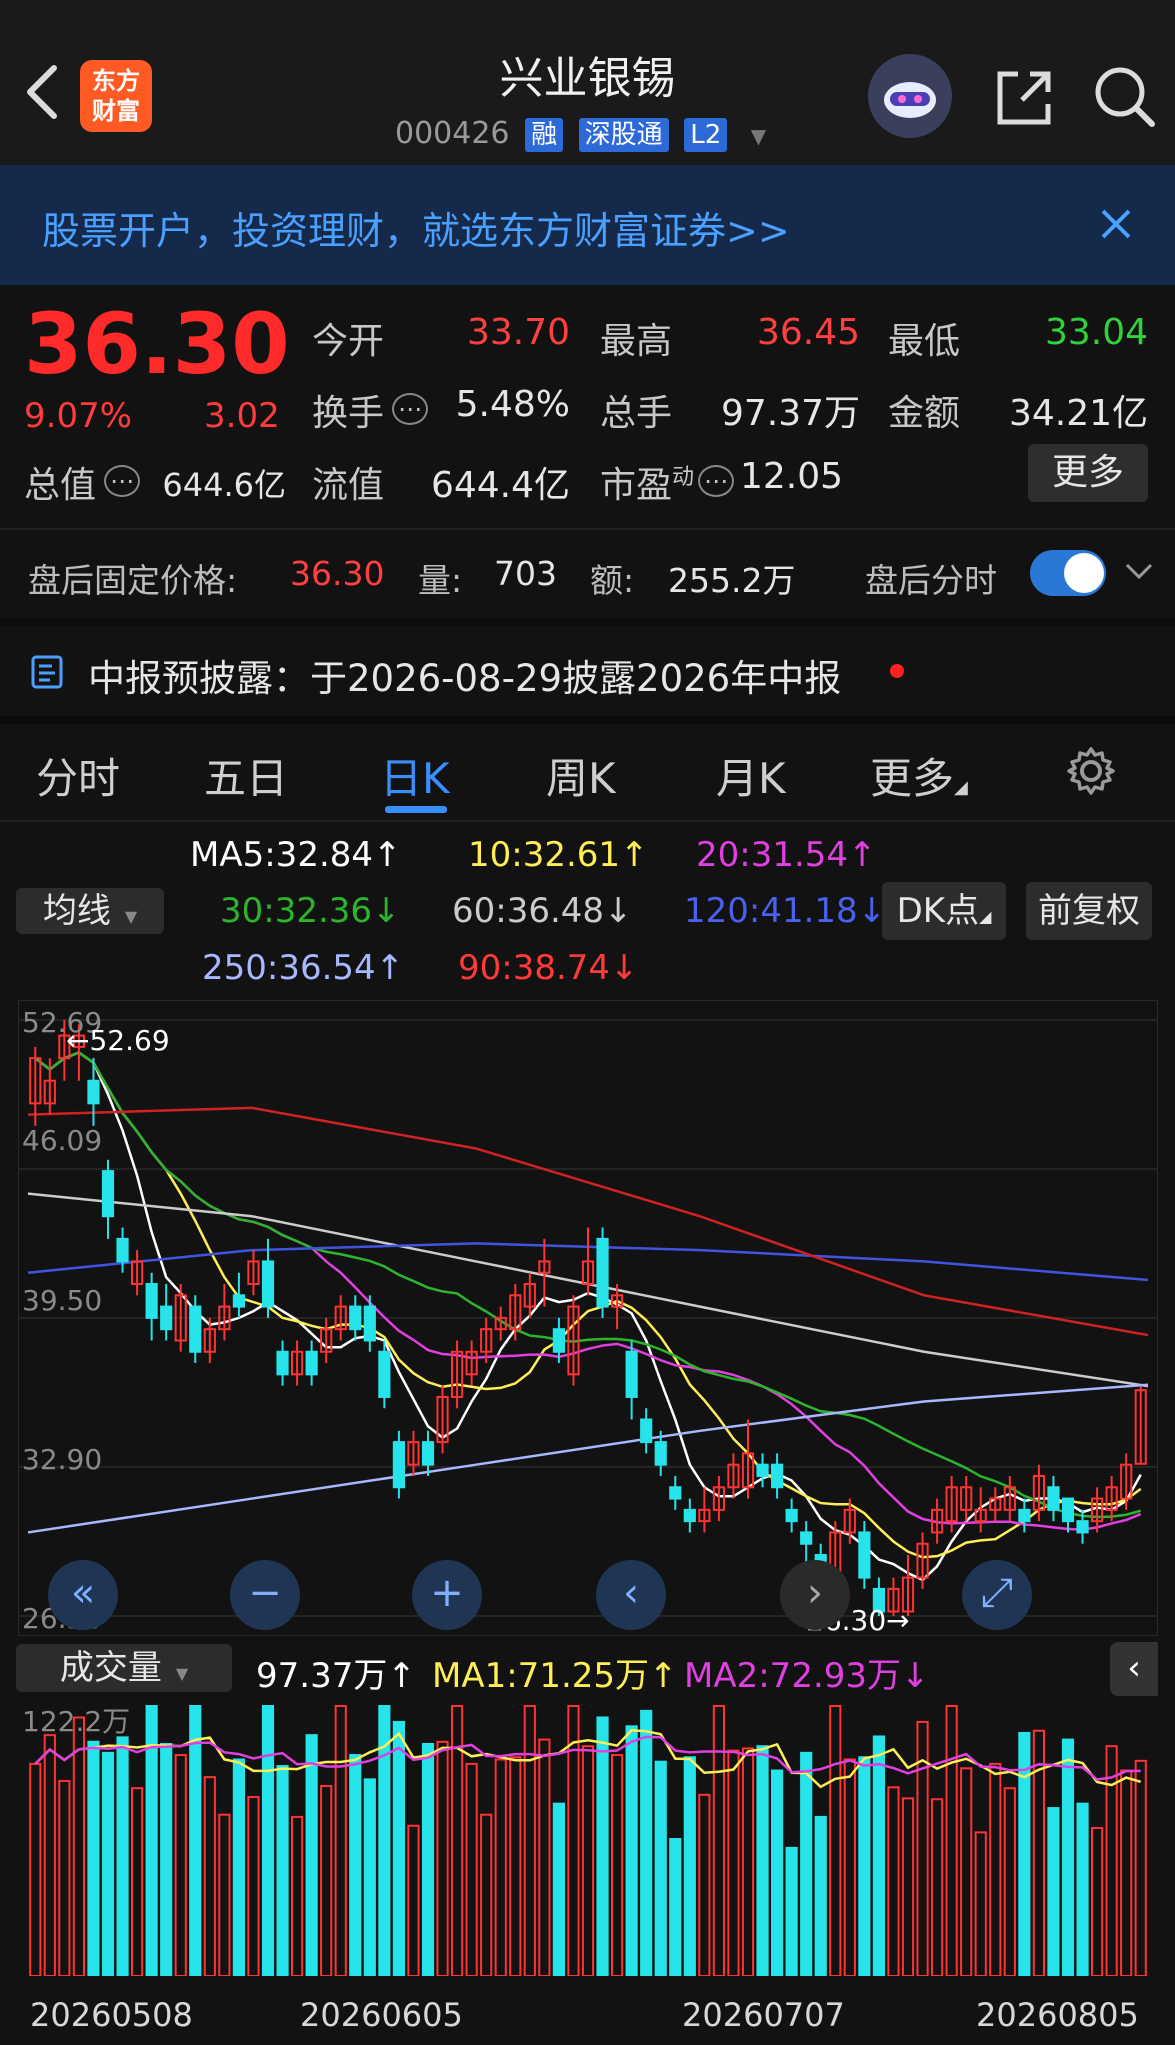 The image size is (1175, 2045). Describe the element at coordinates (525, 573) in the screenshot. I see `after-hours-vol: 703` at that location.